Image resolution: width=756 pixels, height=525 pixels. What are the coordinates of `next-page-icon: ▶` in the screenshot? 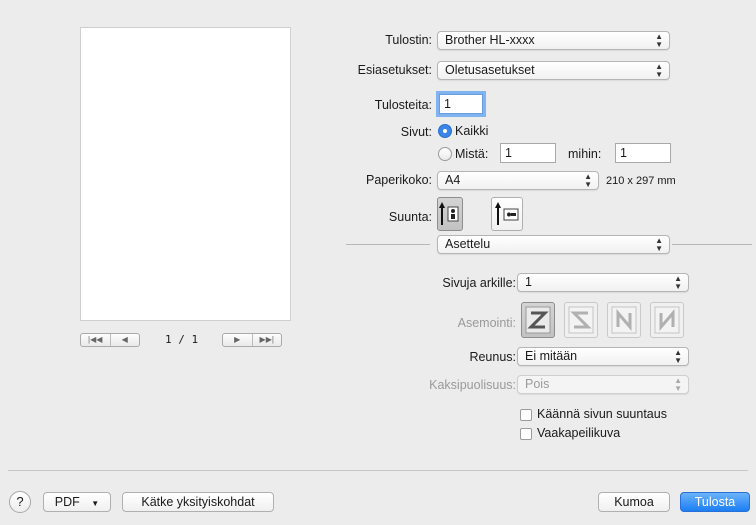 It's located at (237, 340).